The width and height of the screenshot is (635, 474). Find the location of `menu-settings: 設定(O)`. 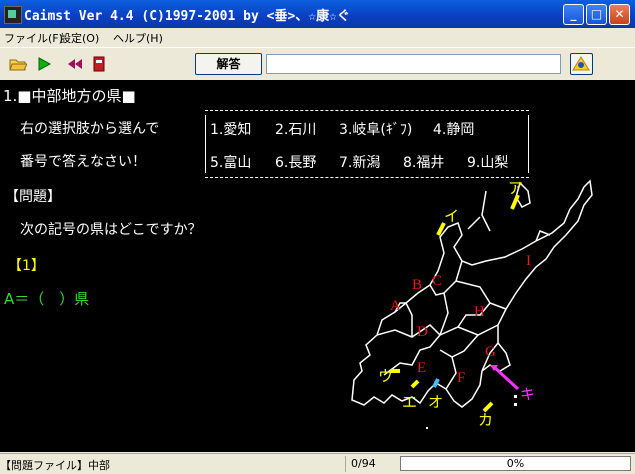

menu-settings: 設定(O) is located at coordinates (79, 38).